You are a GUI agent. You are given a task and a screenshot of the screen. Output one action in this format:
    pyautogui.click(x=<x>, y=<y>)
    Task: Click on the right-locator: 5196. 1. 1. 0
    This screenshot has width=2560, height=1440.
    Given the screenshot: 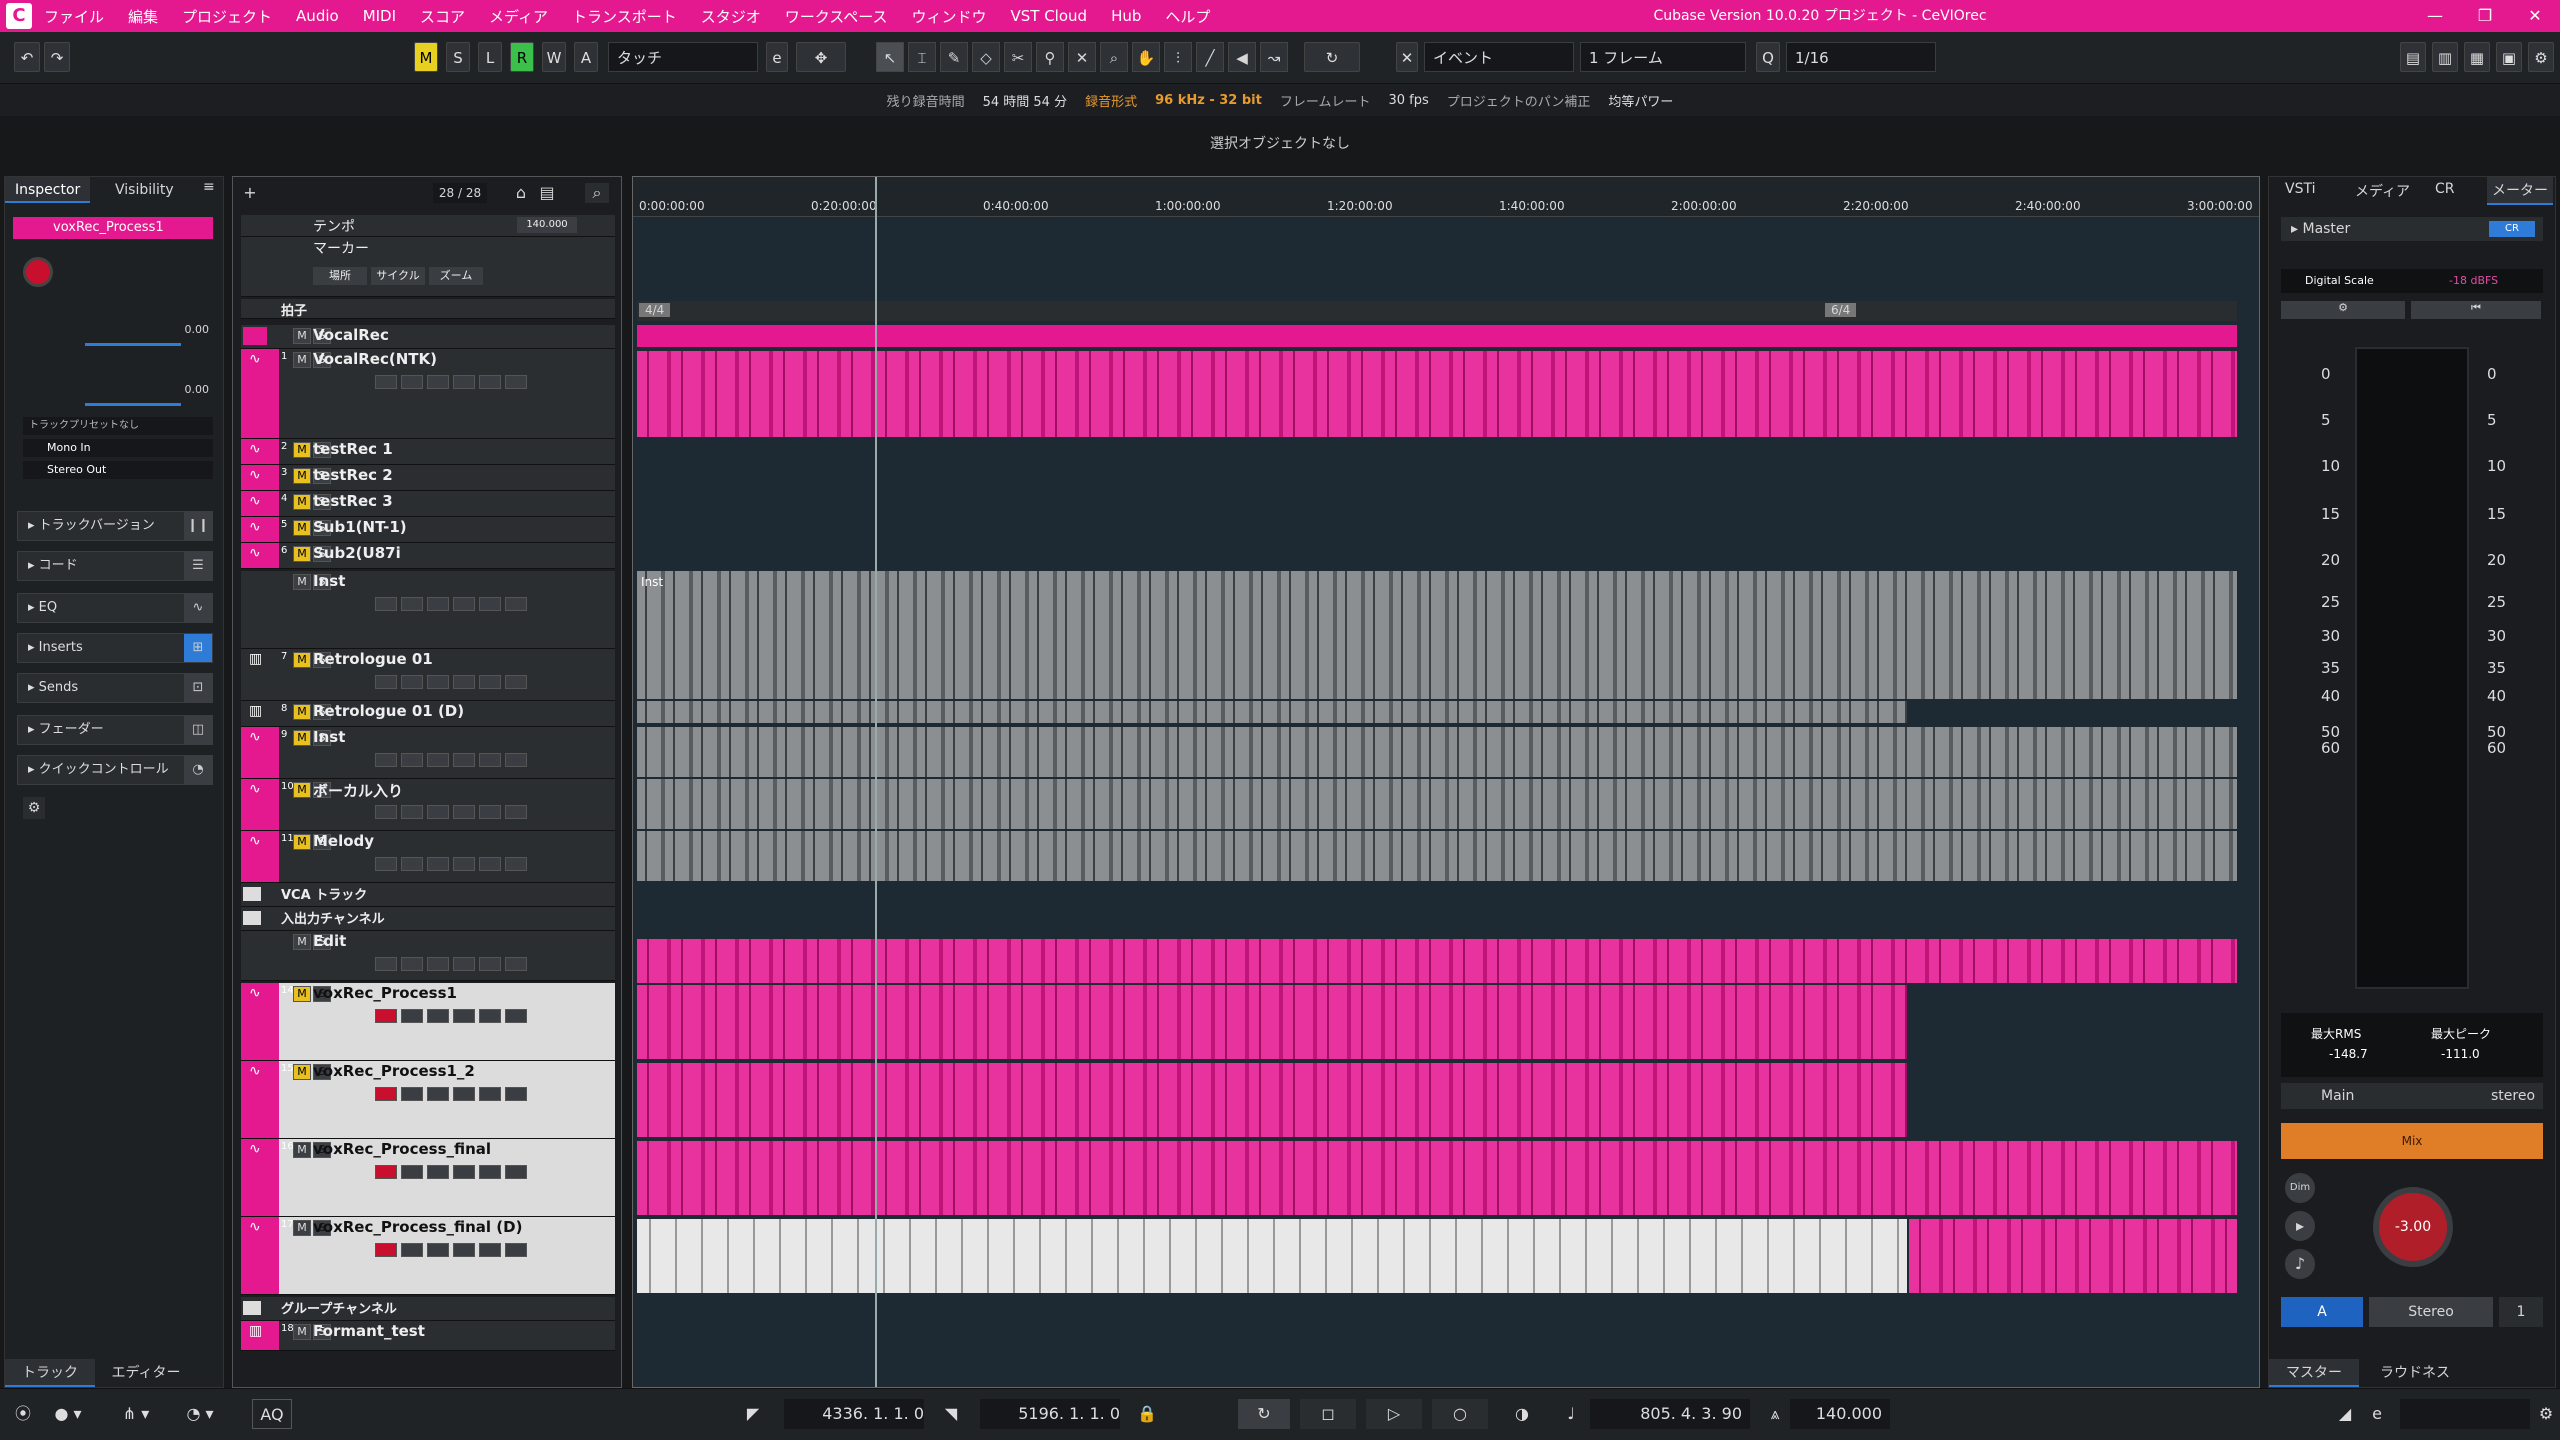 What is the action you would take?
    pyautogui.click(x=1050, y=1414)
    